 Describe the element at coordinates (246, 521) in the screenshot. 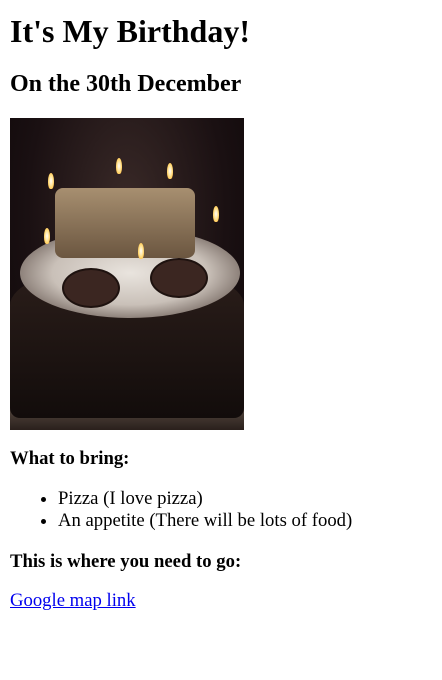

I see `list-item: An appetite (There will be lots of food)` at that location.